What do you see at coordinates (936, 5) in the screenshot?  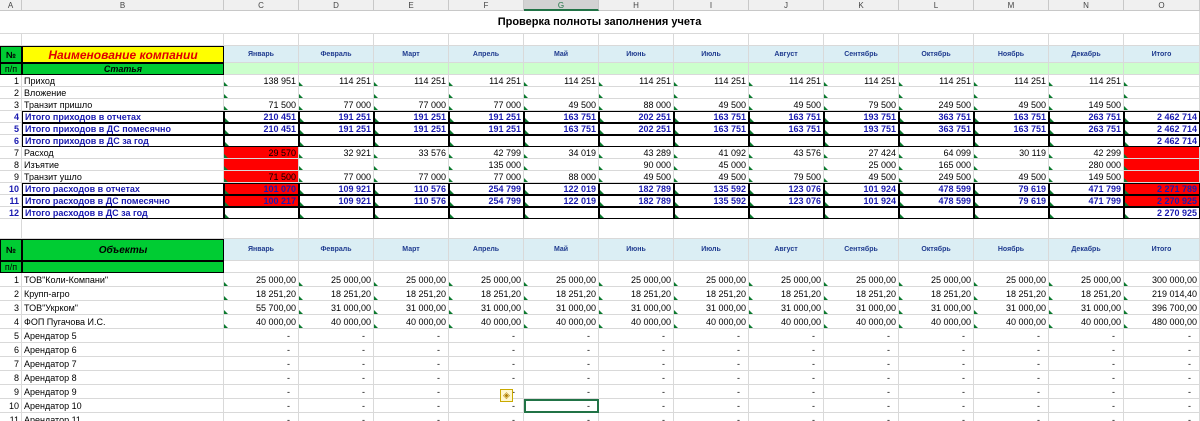 I see `column-header-l: L` at bounding box center [936, 5].